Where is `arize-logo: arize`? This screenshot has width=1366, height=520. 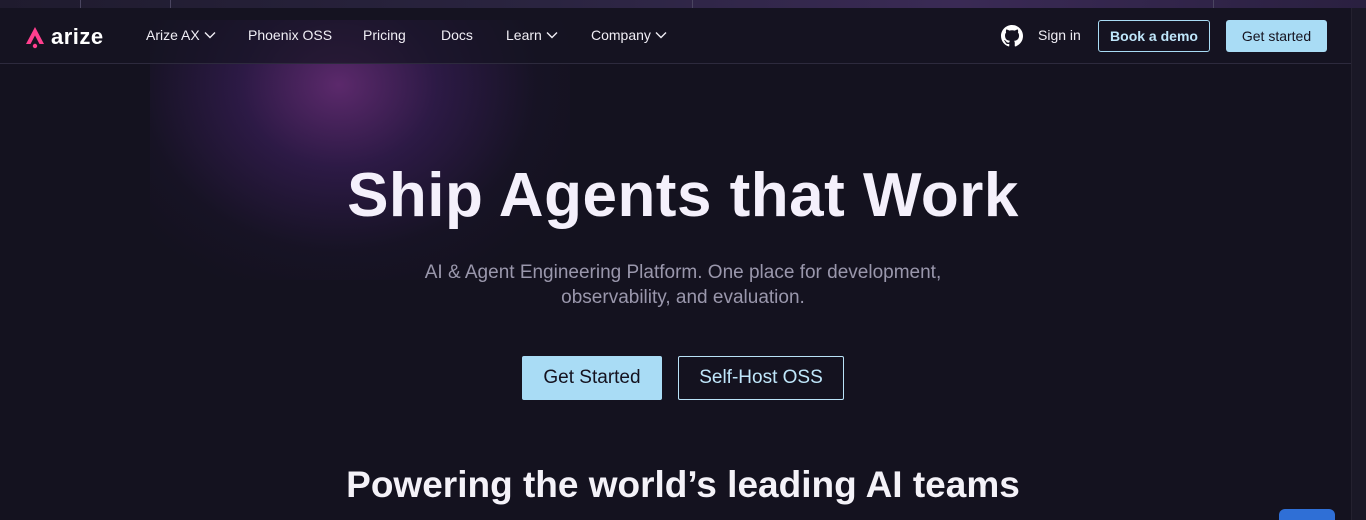 arize-logo: arize is located at coordinates (64, 37).